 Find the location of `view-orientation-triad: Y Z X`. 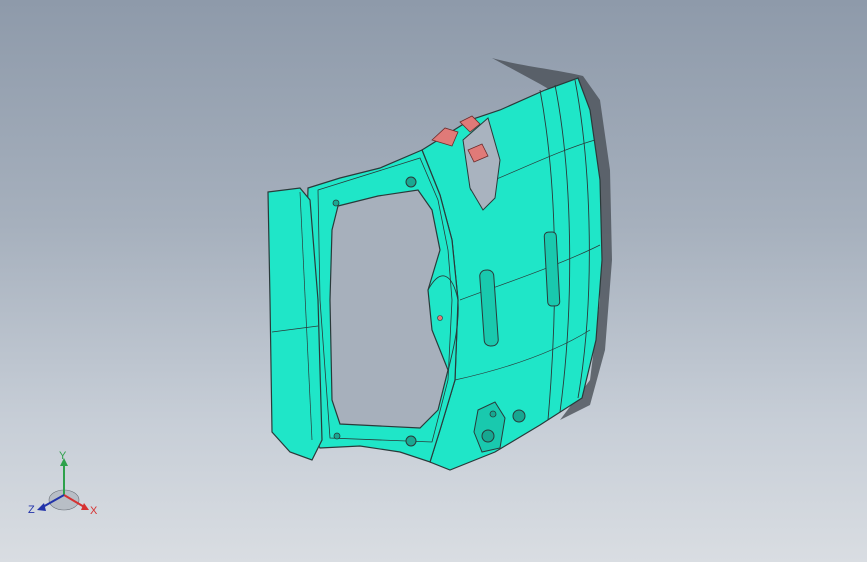

view-orientation-triad: Y Z X is located at coordinates (66, 485).